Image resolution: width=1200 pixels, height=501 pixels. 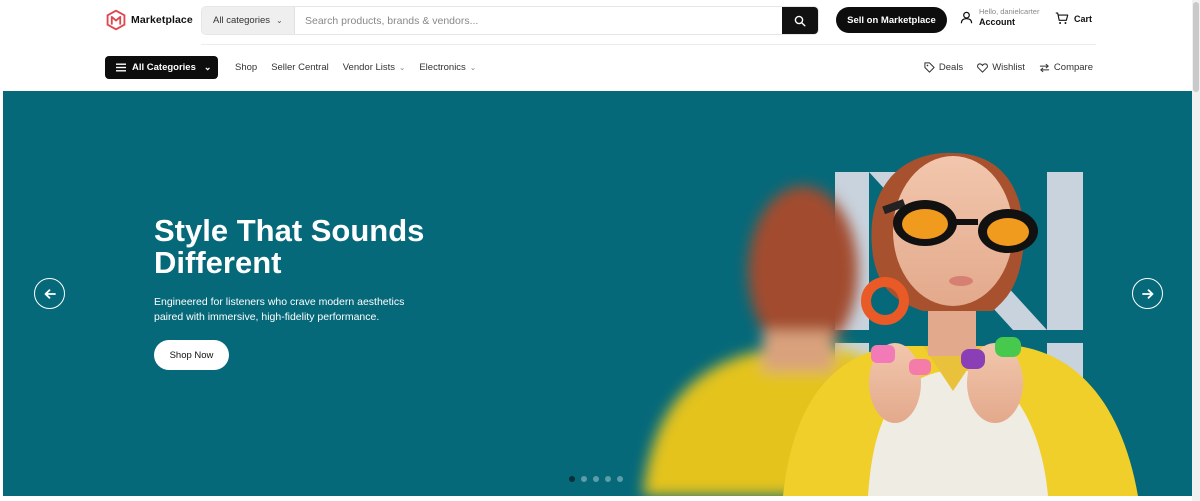 I want to click on cart-icon, so click(x=1062, y=18).